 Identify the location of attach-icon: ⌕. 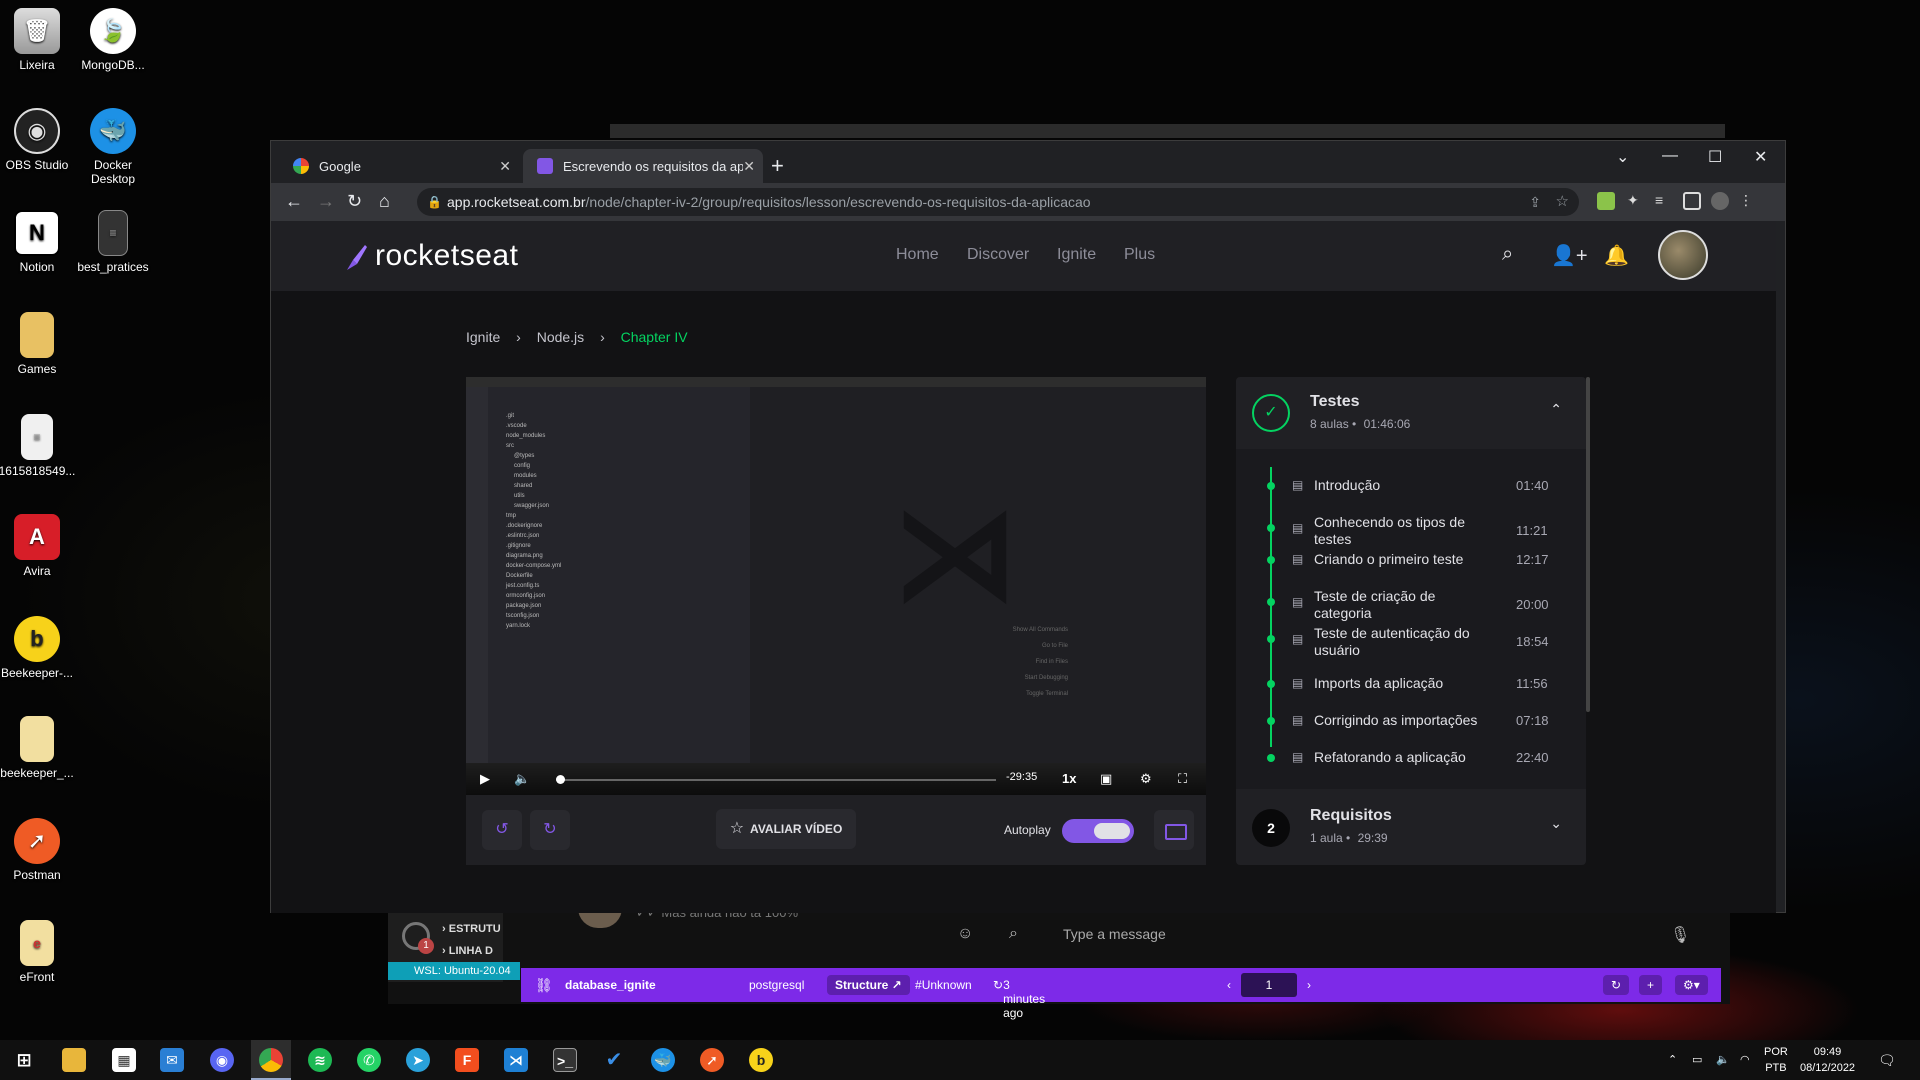
(1013, 934).